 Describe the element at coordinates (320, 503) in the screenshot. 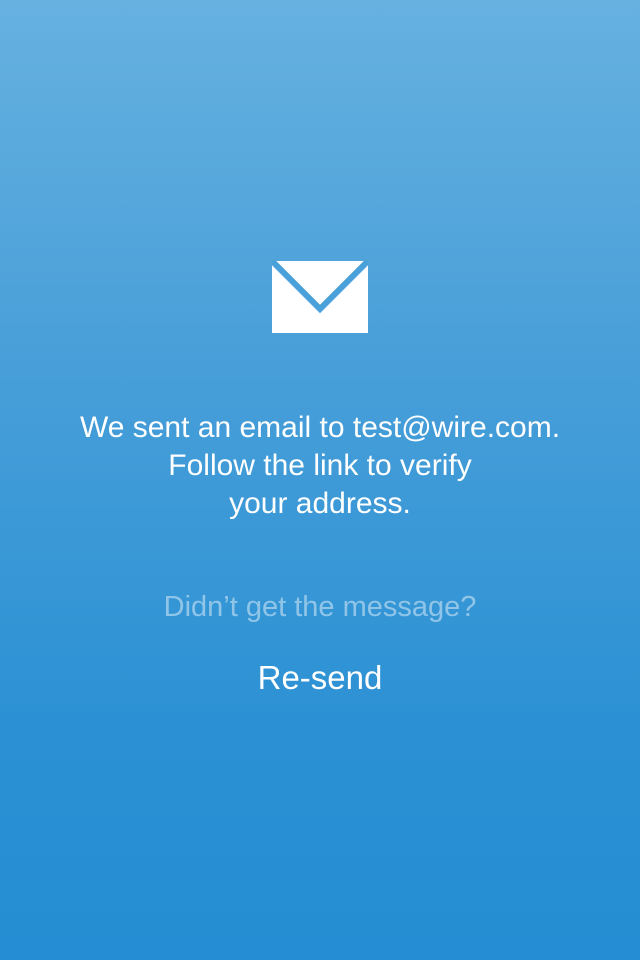

I see `message-line-3: your address.` at that location.